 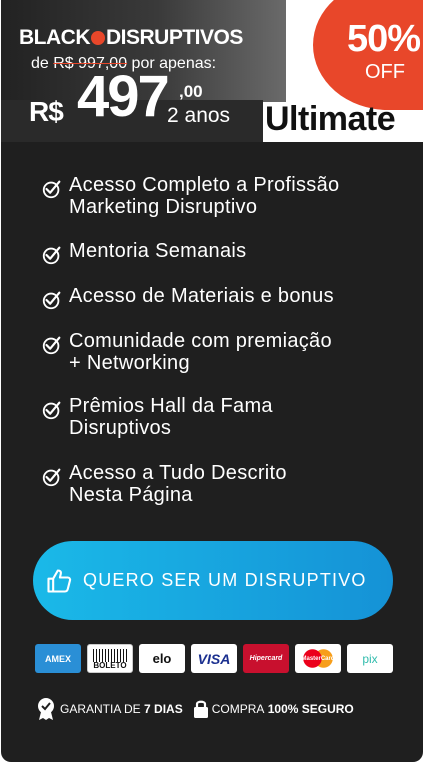 What do you see at coordinates (110, 658) in the screenshot?
I see `boleto-icon: BOLETO` at bounding box center [110, 658].